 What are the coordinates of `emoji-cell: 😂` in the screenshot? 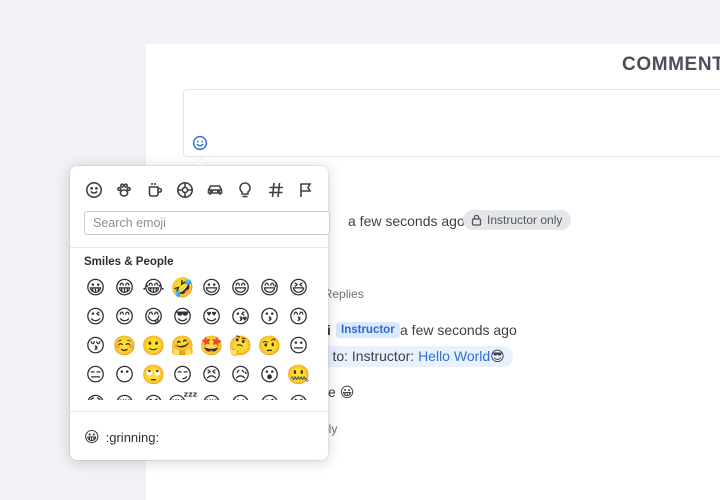 It's located at (153, 288).